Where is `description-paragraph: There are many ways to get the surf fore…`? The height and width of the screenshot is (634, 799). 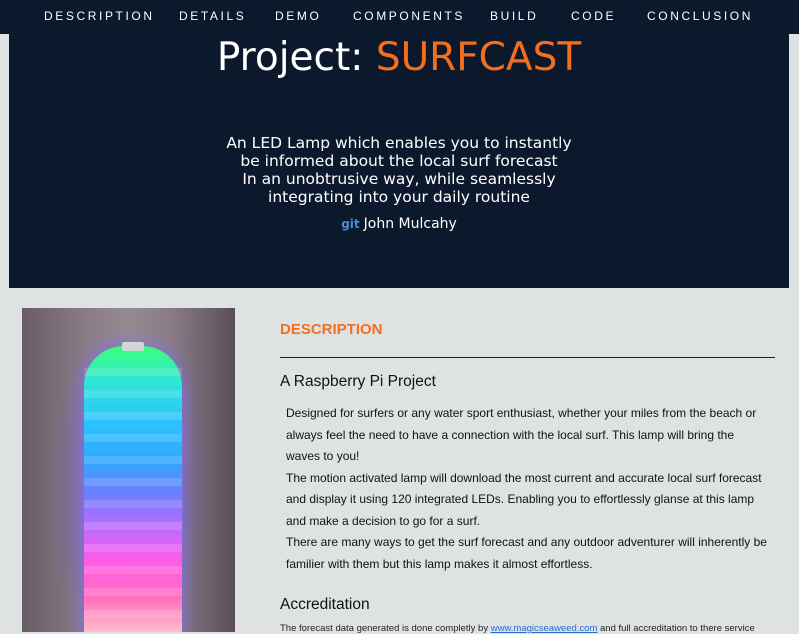
description-paragraph: There are many ways to get the surf fore… is located at coordinates (526, 553).